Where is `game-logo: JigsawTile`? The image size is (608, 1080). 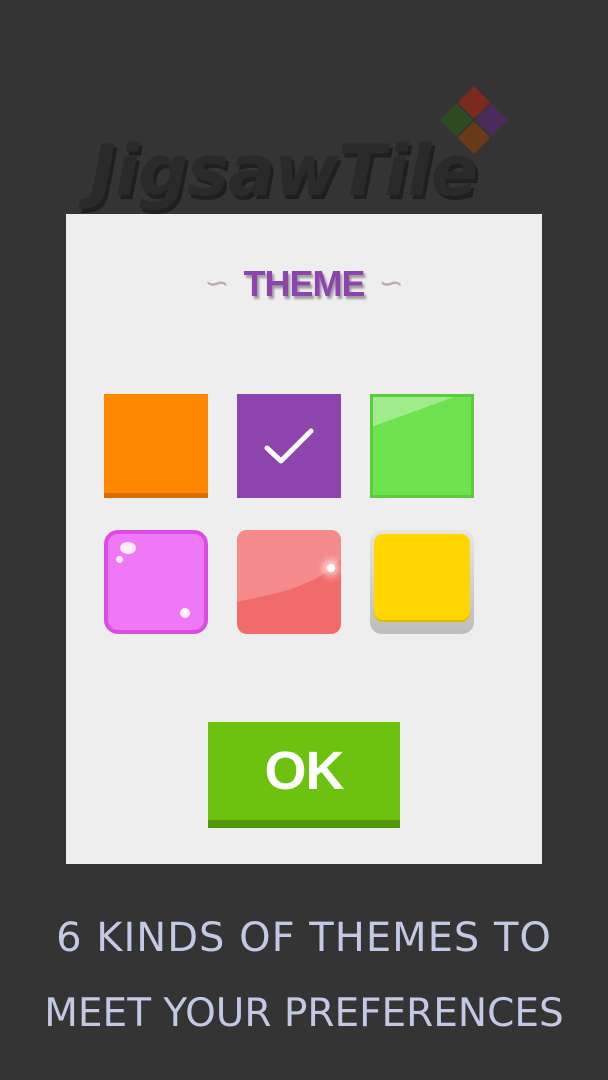
game-logo: JigsawTile is located at coordinates (303, 154).